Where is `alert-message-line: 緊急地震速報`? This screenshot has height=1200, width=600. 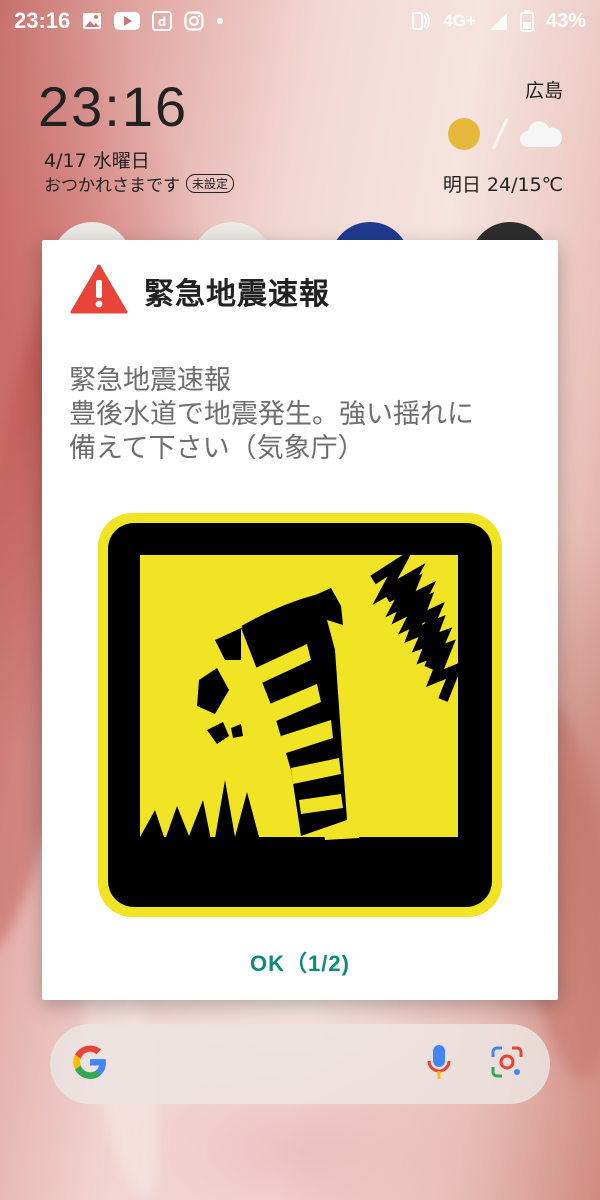
alert-message-line: 緊急地震速報 is located at coordinates (150, 380).